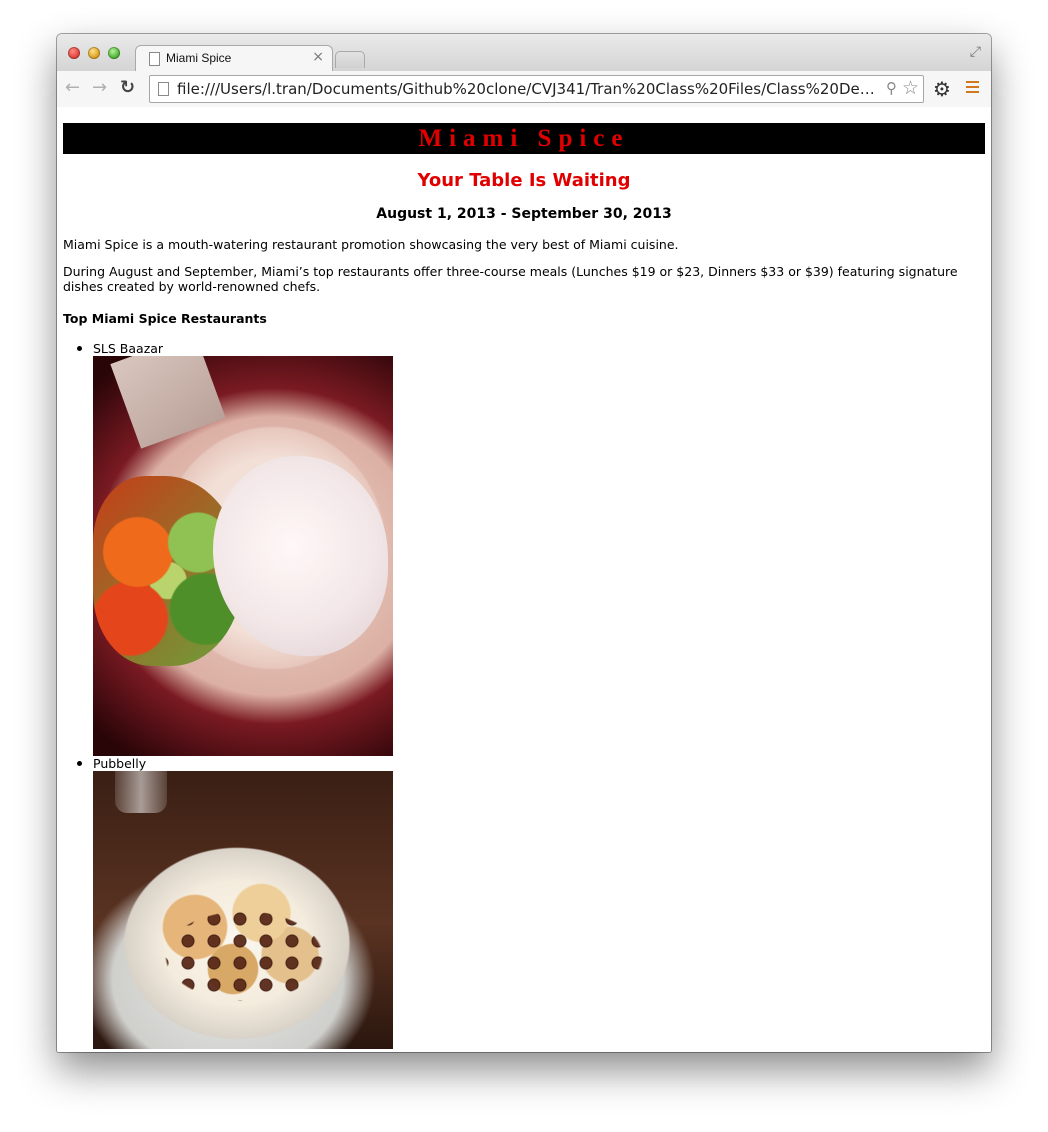  What do you see at coordinates (524, 214) in the screenshot?
I see `event-dates: August 1, 2013 - September 30, 2013` at bounding box center [524, 214].